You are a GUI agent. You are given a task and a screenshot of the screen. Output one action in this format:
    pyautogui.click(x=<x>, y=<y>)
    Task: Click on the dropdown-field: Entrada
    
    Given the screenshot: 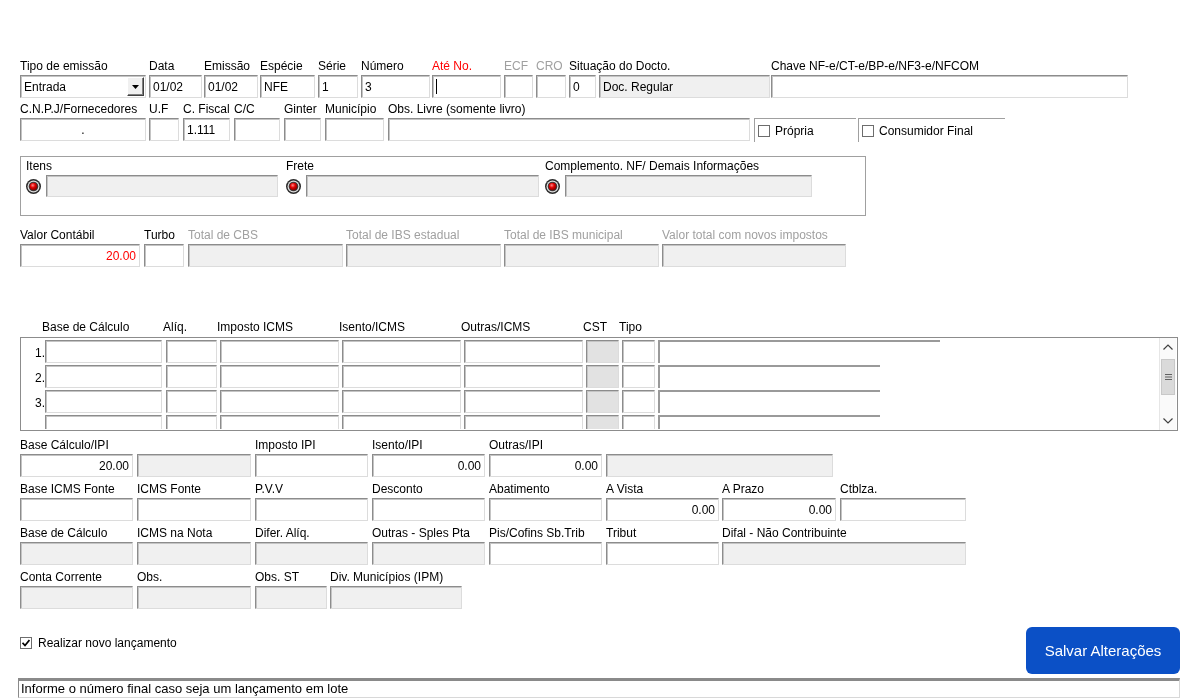 What is the action you would take?
    pyautogui.click(x=83, y=86)
    